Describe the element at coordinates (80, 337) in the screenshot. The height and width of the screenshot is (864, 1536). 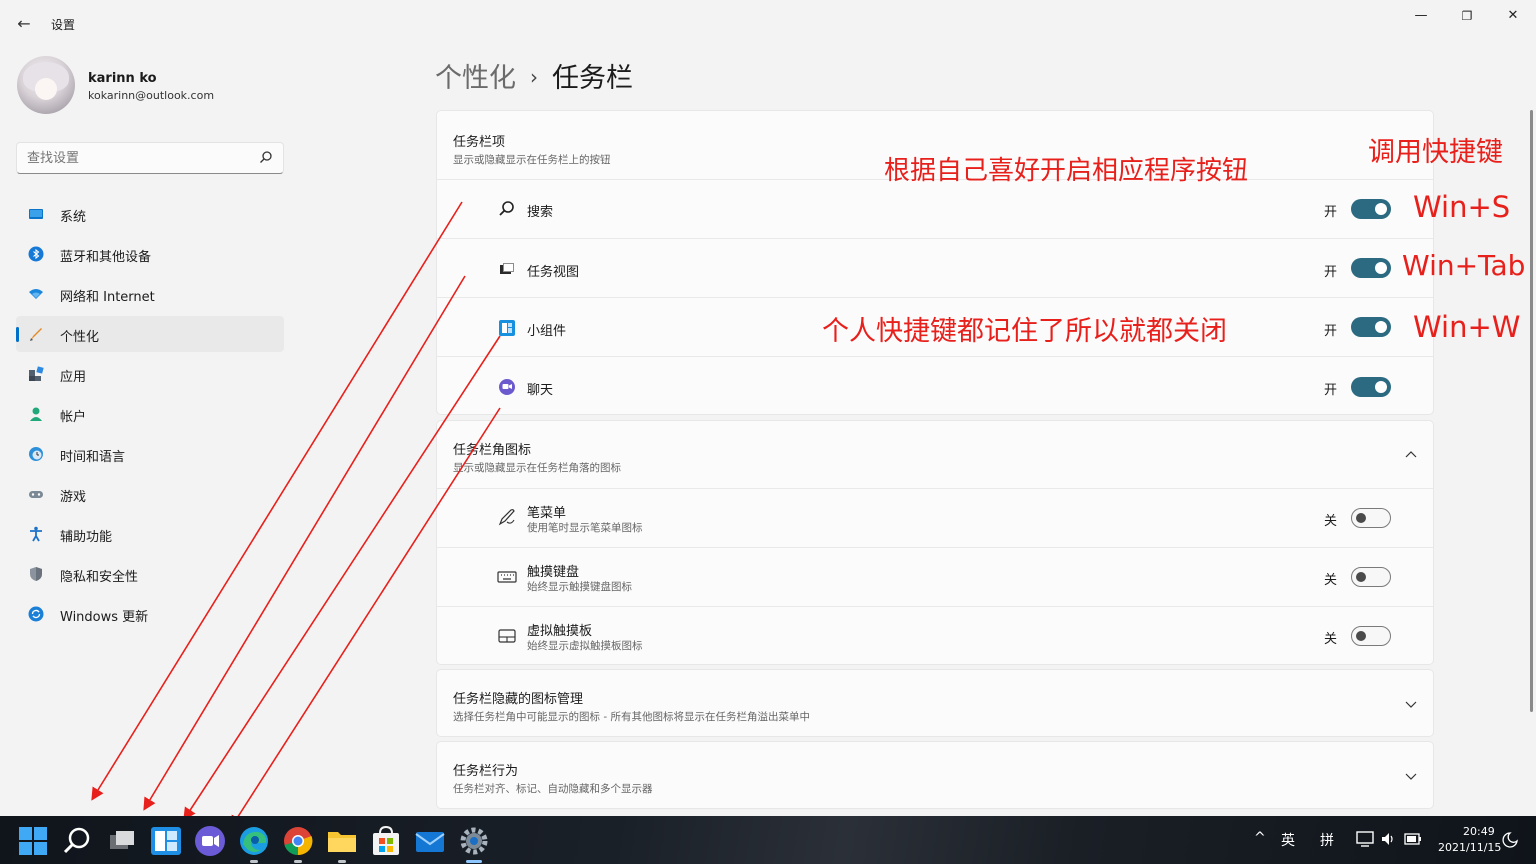
I see `sidebar-item-label: 个性化` at that location.